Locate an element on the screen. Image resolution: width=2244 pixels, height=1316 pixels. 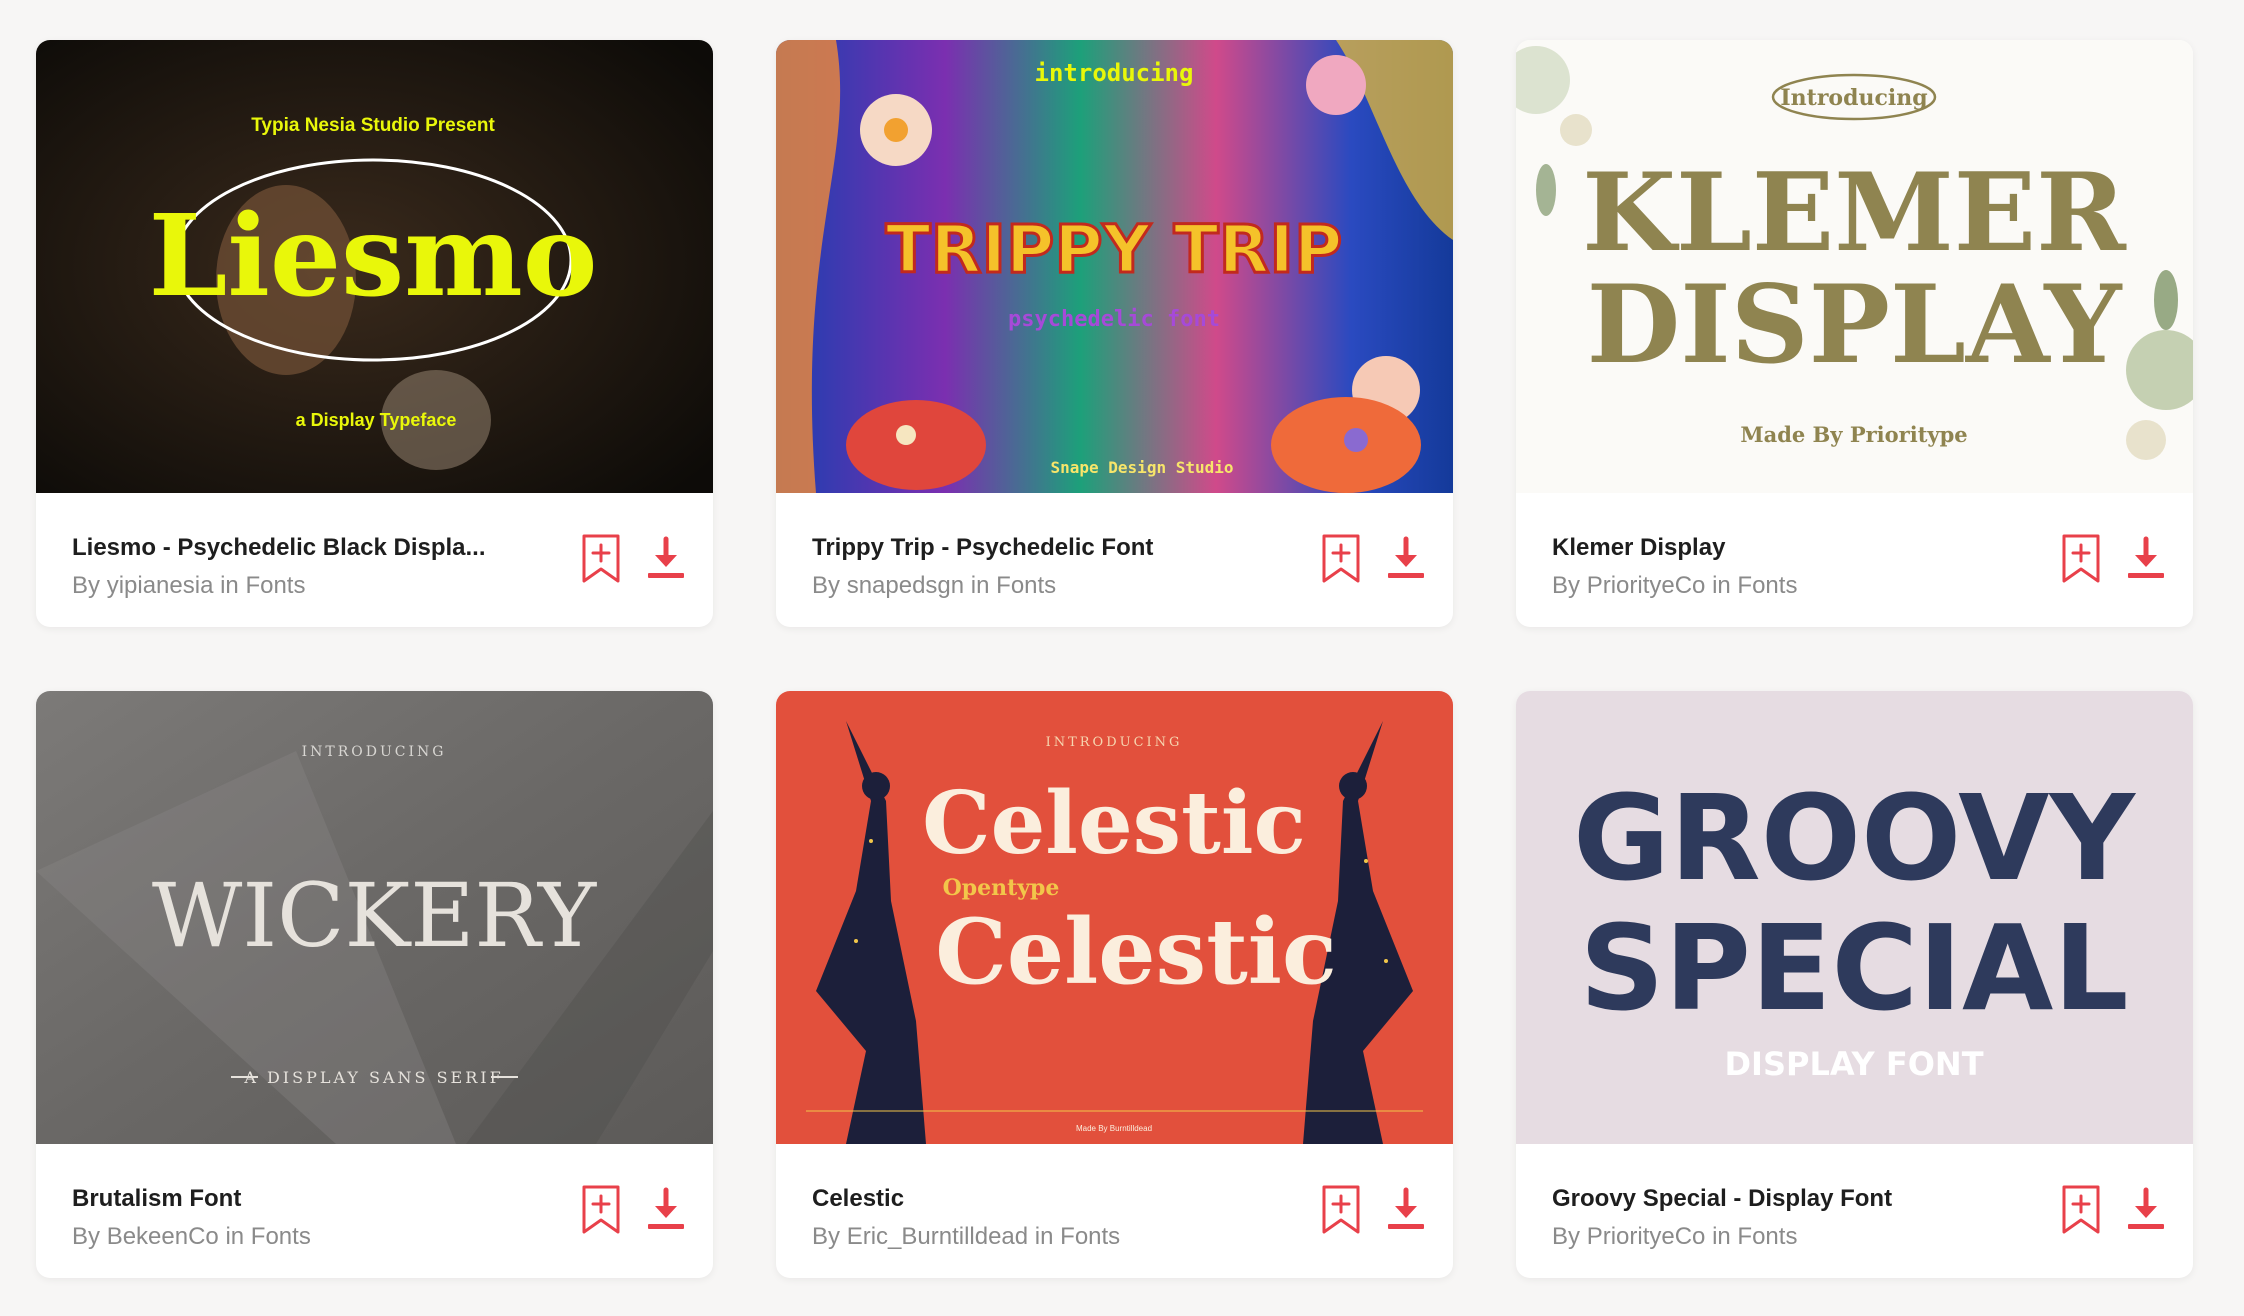
preview-font-name: Celestic is located at coordinates (1114, 823).